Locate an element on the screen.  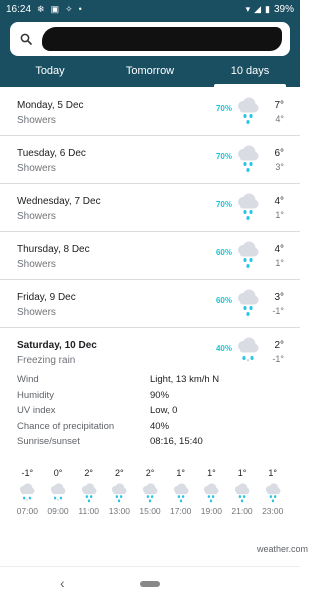
day-row: Saturday, 10 Dec Freezing rain 40% * 2° -1° is located at coordinates (150, 351).